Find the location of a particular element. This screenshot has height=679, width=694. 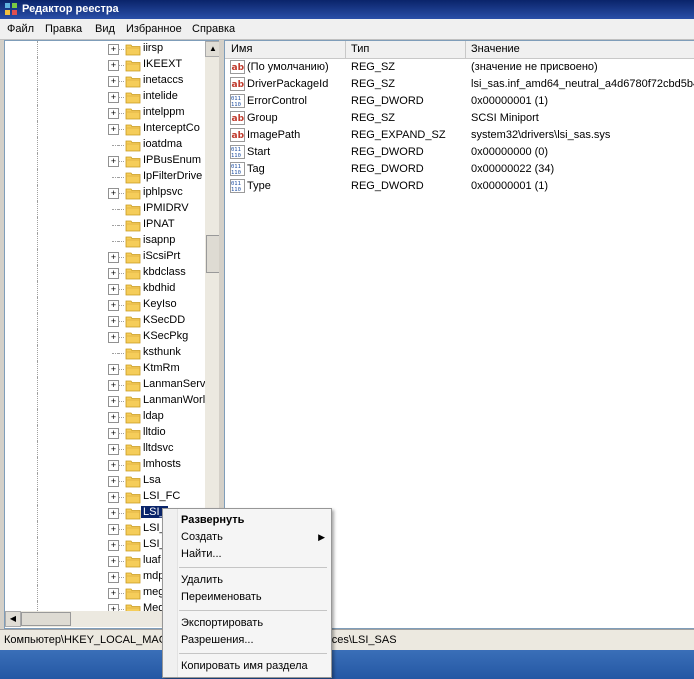

menu-item-create: Создать is located at coordinates (202, 537).